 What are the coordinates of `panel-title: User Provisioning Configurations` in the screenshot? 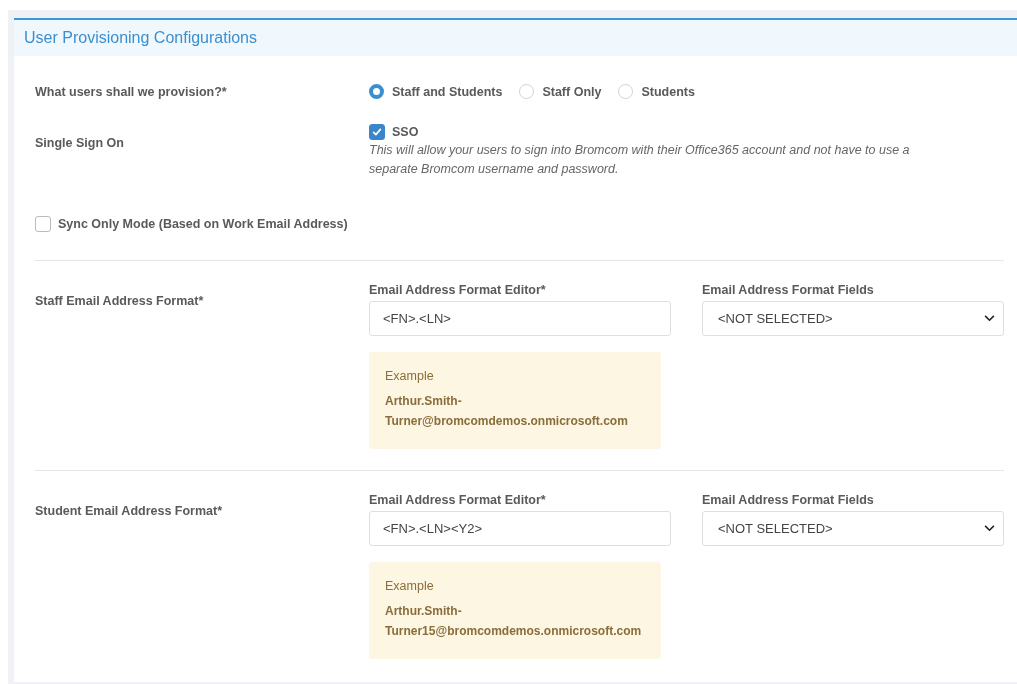 It's located at (140, 38).